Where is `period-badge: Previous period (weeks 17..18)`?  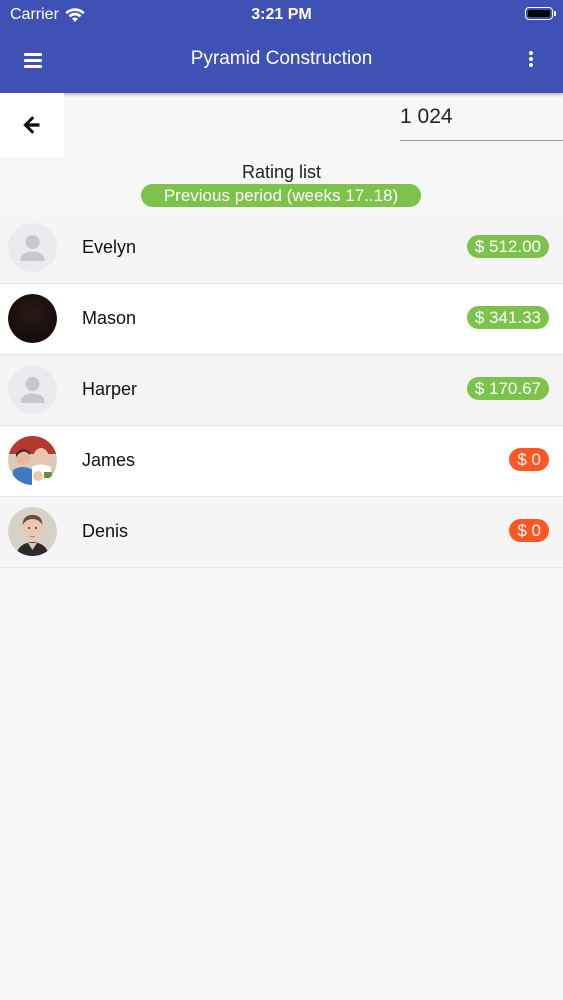 period-badge: Previous period (weeks 17..18) is located at coordinates (281, 195).